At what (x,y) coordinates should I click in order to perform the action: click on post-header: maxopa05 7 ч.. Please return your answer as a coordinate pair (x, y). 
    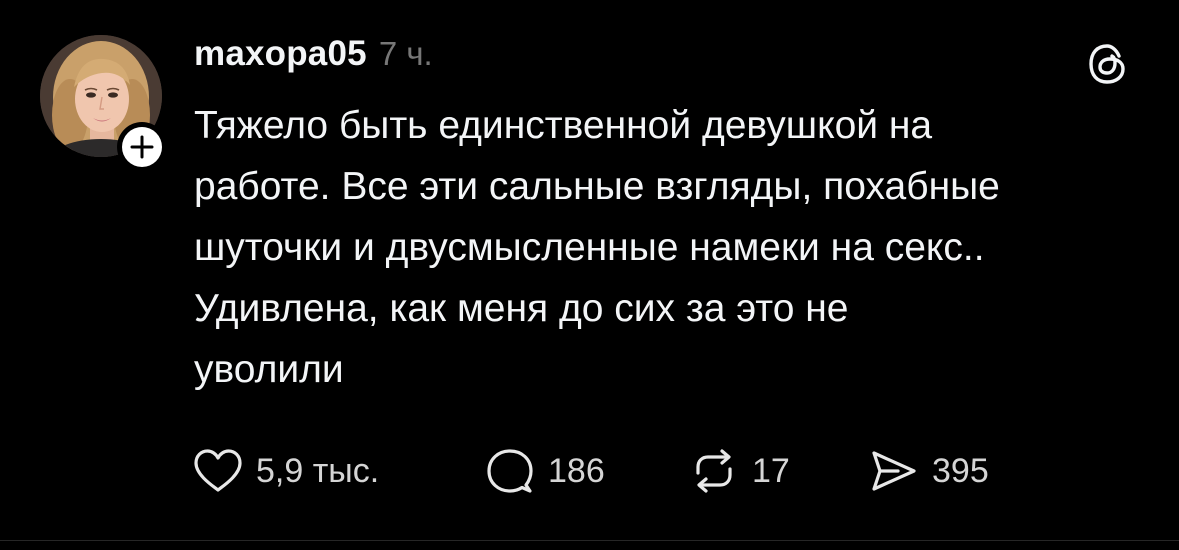
    Looking at the image, I should click on (313, 56).